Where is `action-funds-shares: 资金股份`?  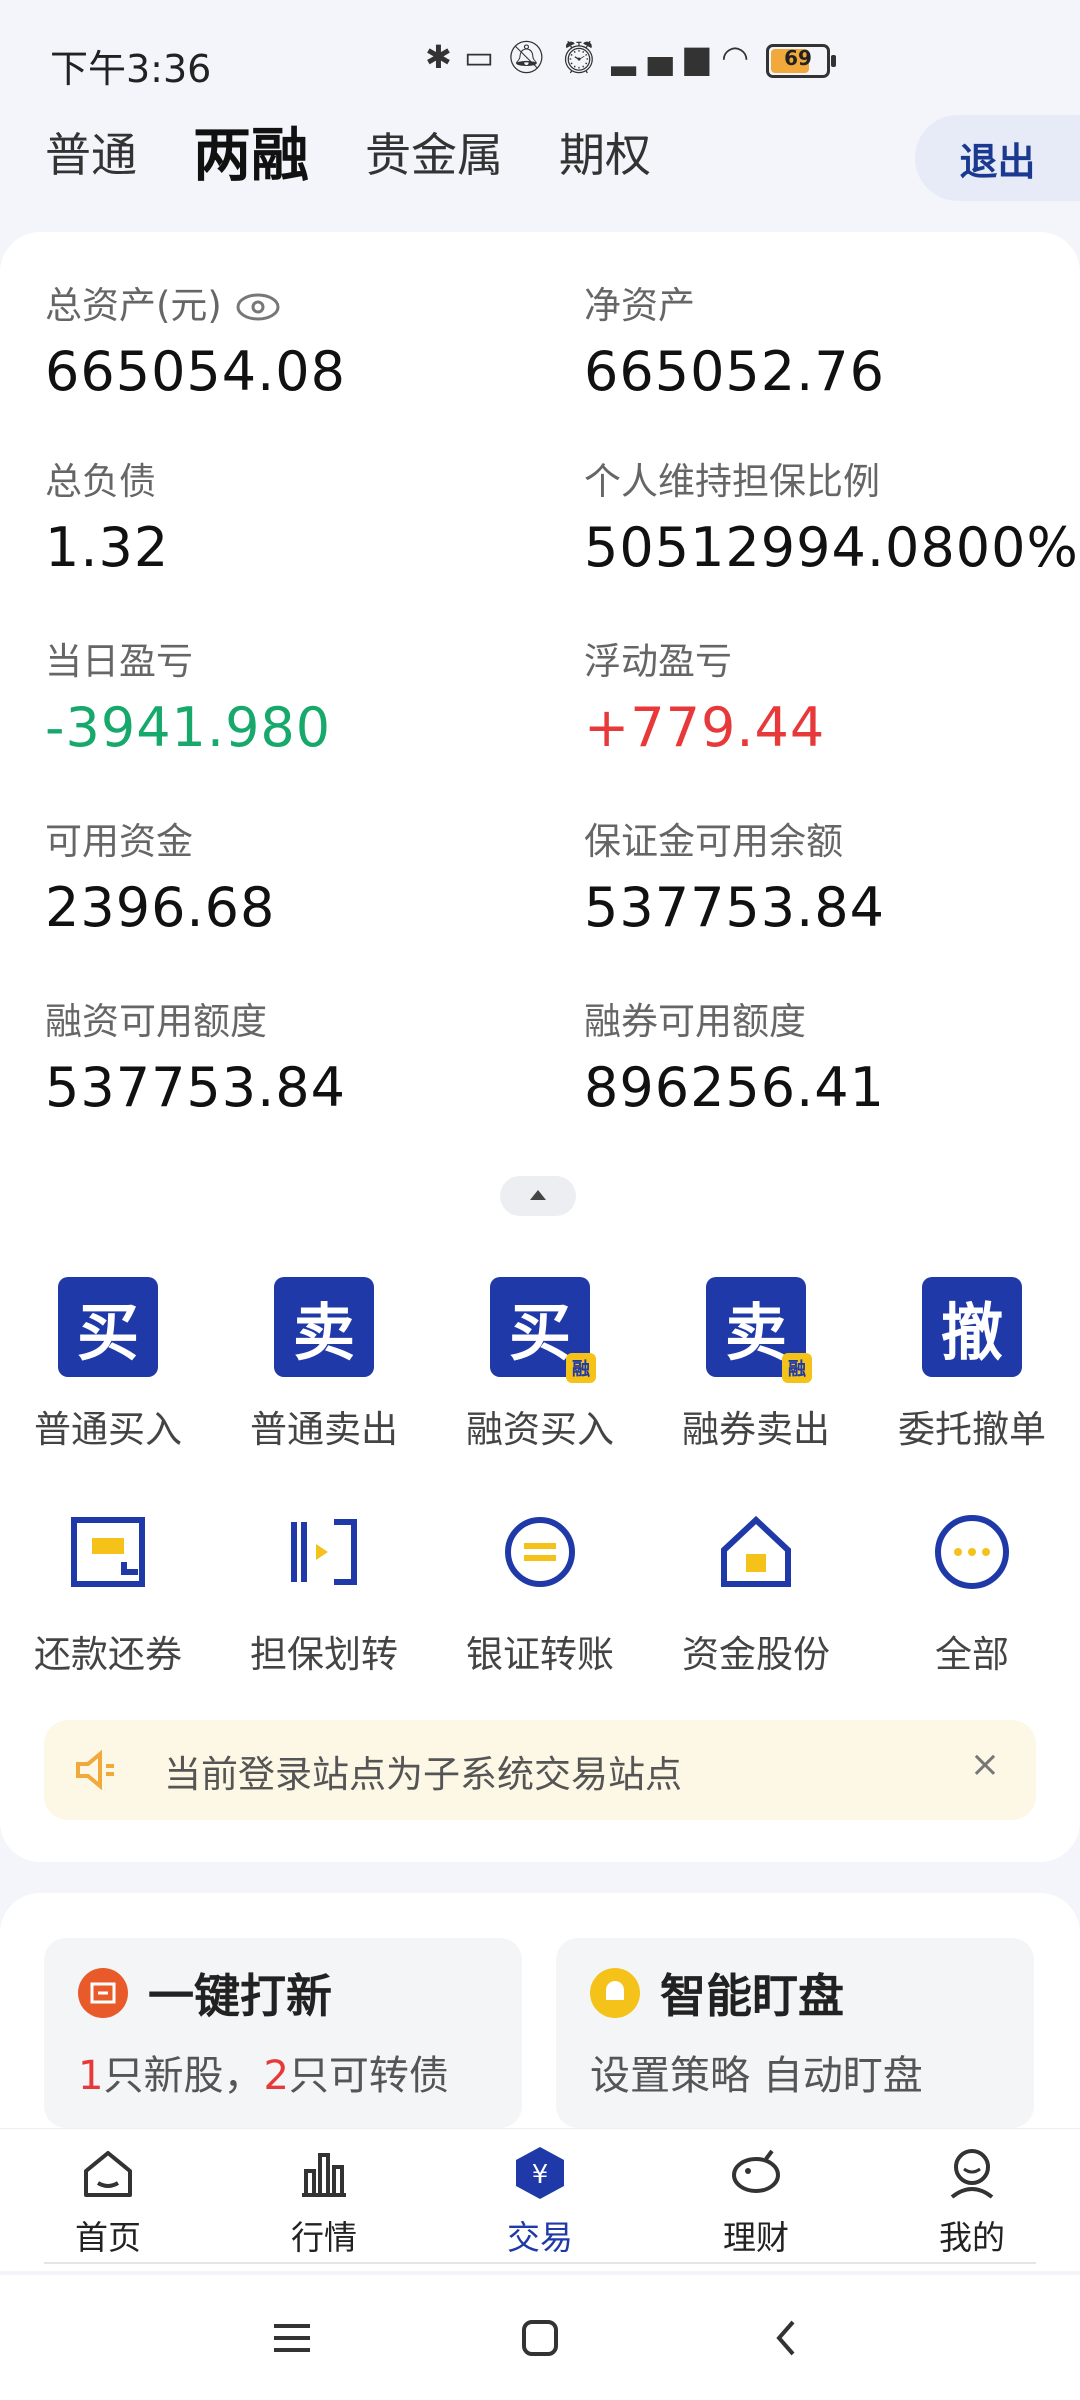 action-funds-shares: 资金股份 is located at coordinates (756, 1590).